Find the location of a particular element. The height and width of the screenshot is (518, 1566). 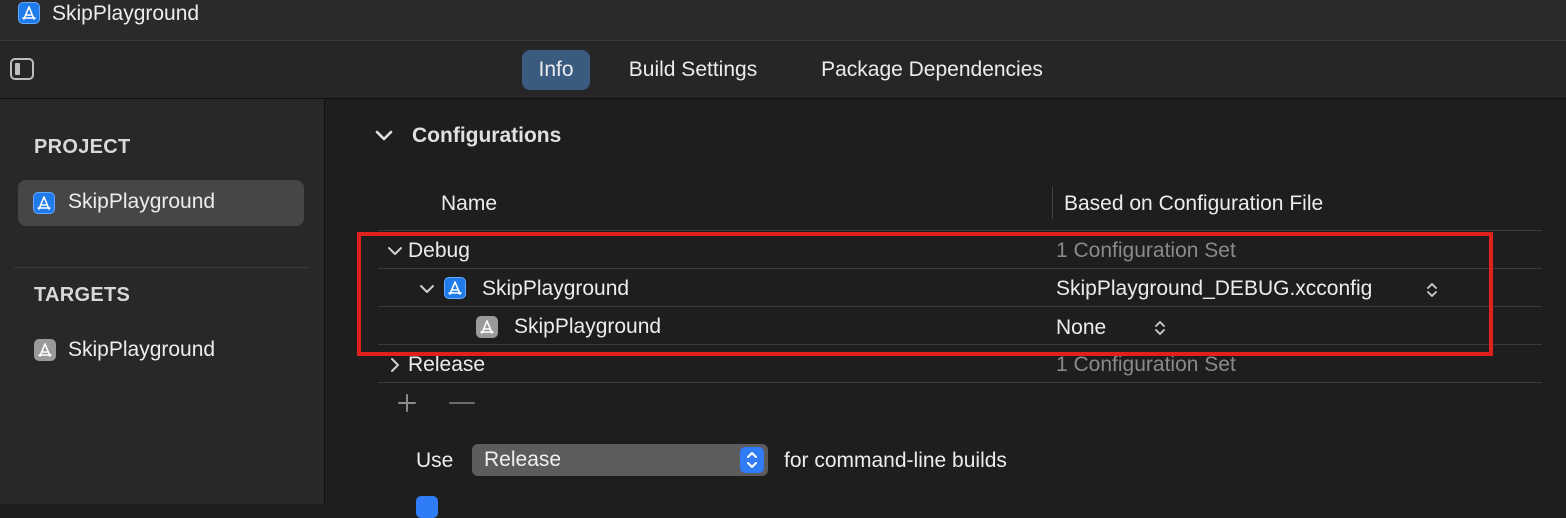

configurations-title: Configurations is located at coordinates (487, 135).